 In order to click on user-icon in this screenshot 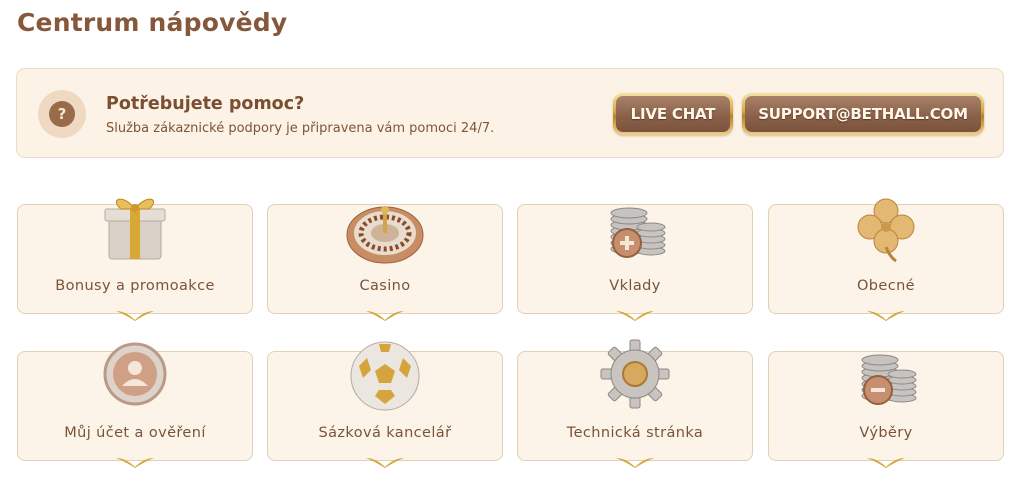, I will do `click(135, 374)`.